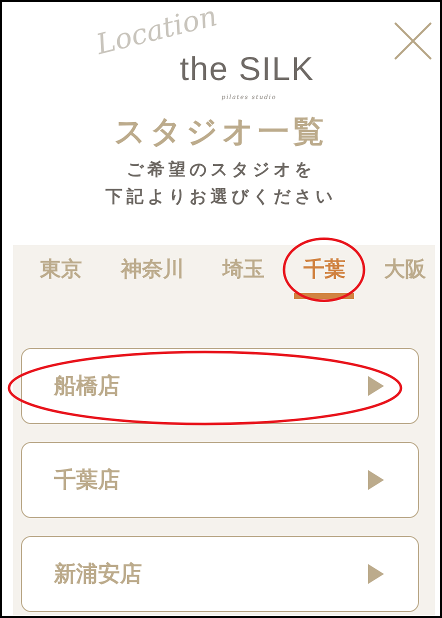  What do you see at coordinates (413, 41) in the screenshot?
I see `close-icon` at bounding box center [413, 41].